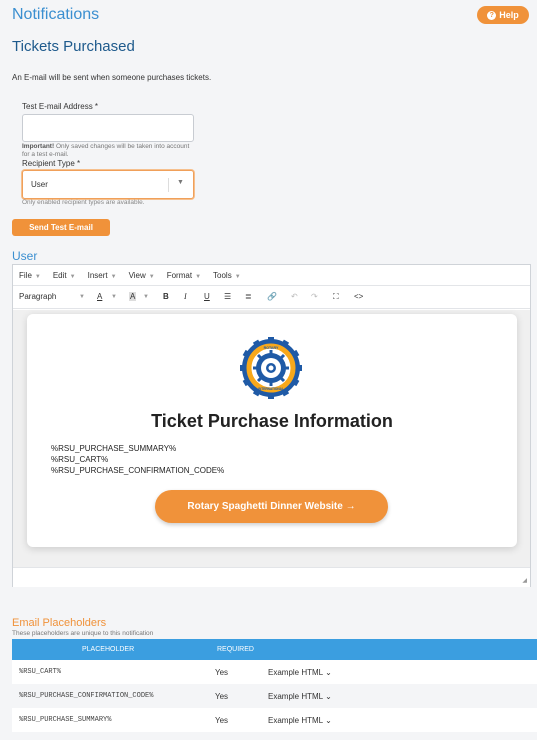  I want to click on editor-toolbar: Paragraph ▼ A ▼ A ▼ B I U ☰ ≣ 🔗 ↶ ↷ ⛶ <>, so click(271, 298).